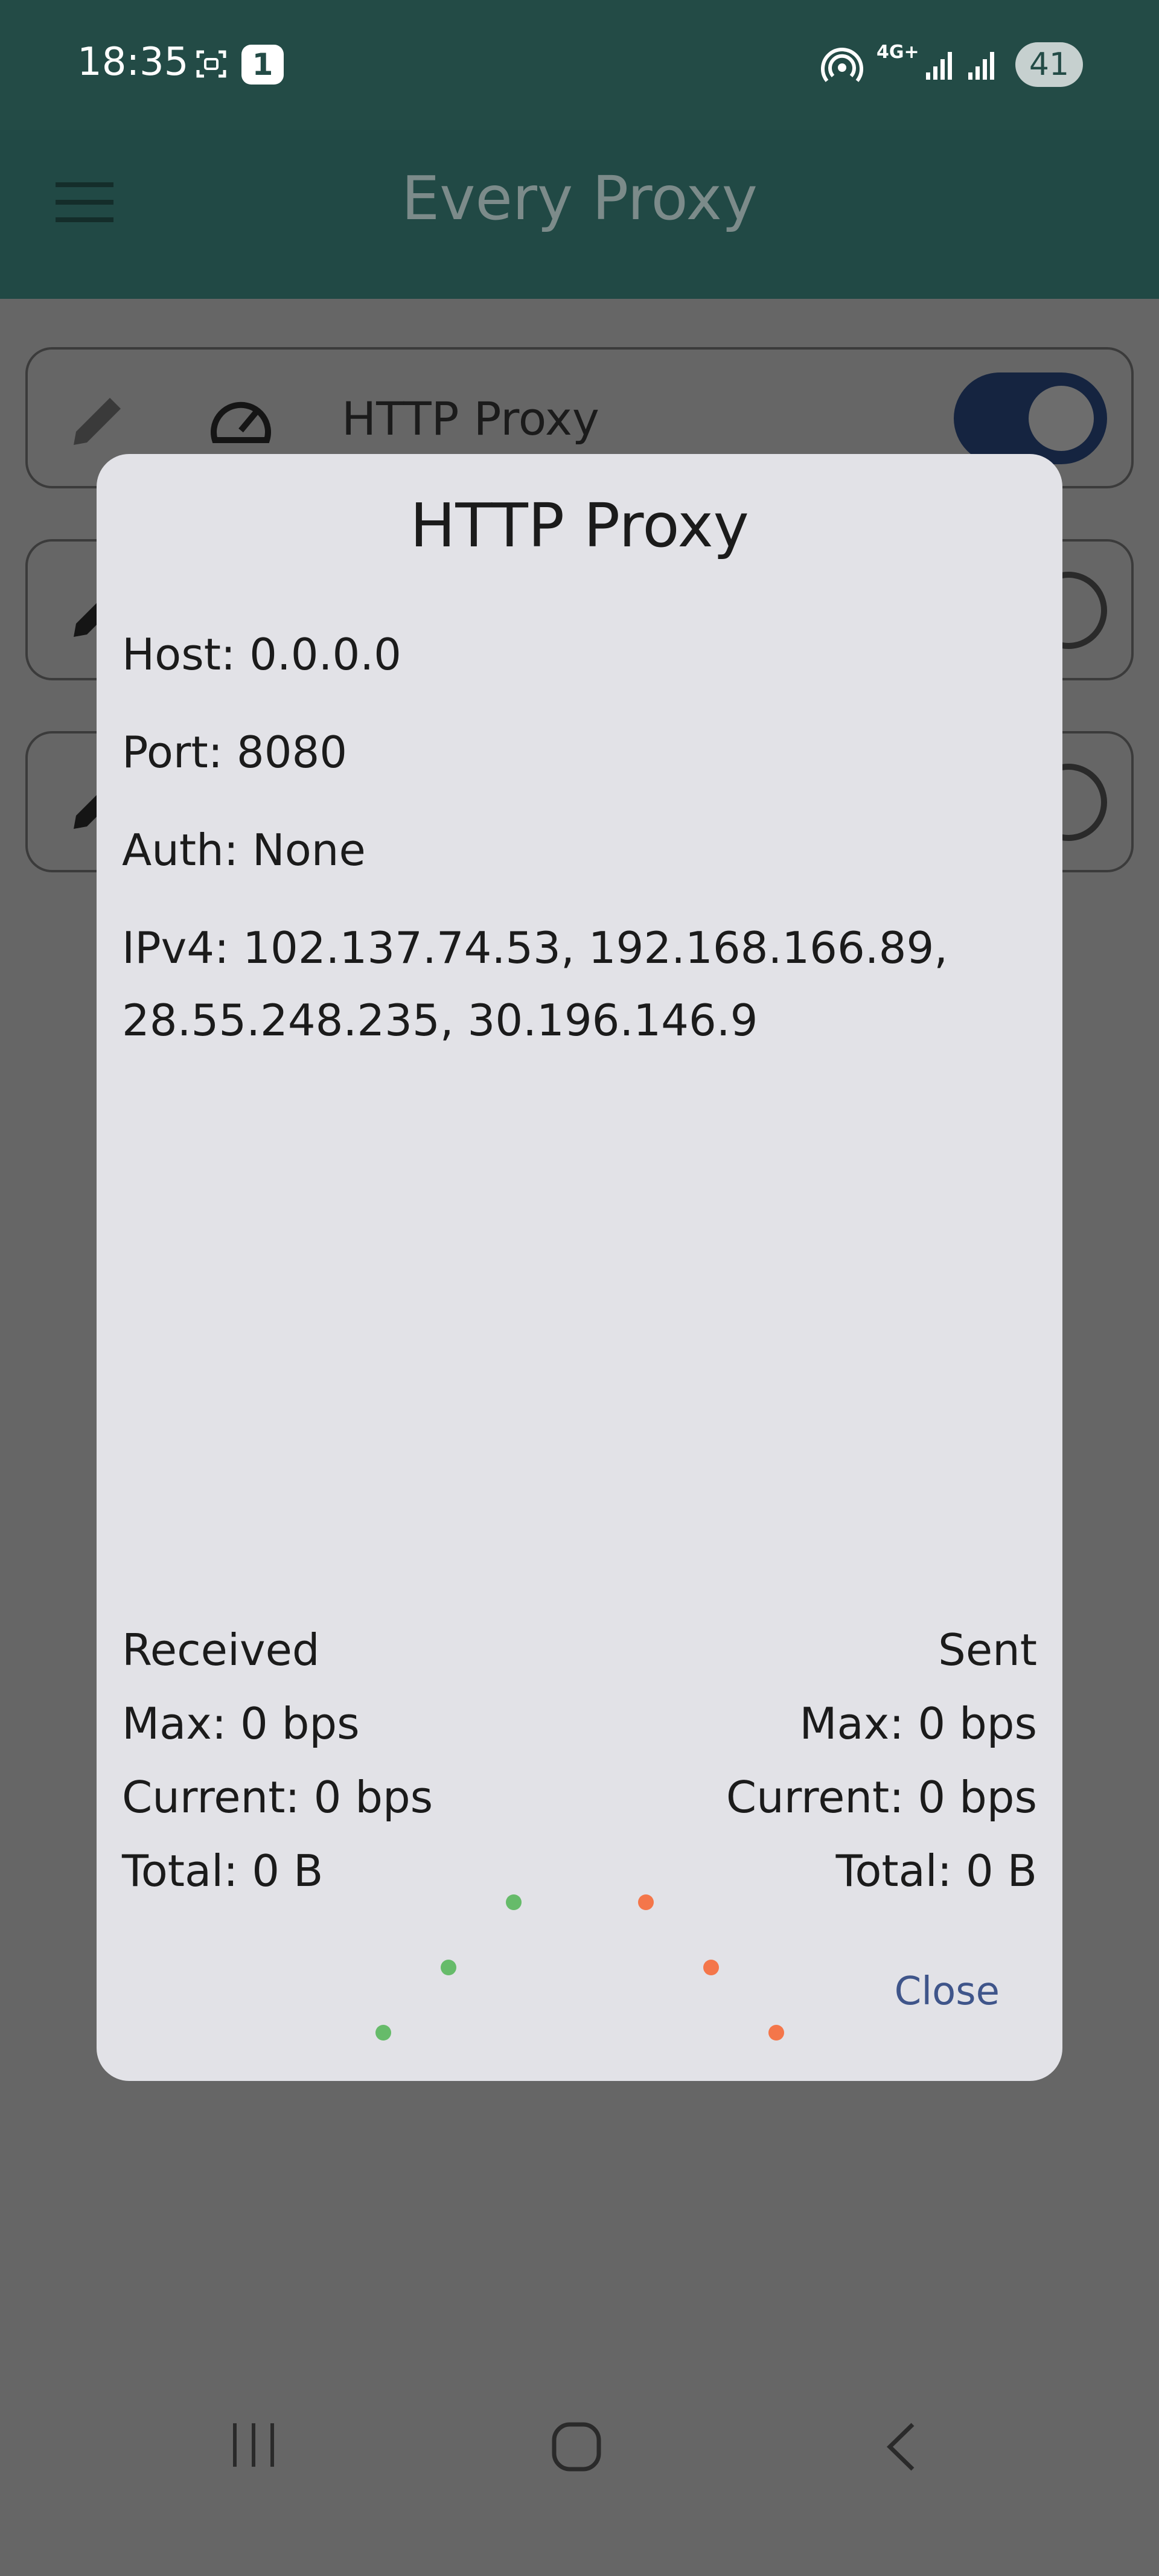  I want to click on ipv4-text-line1: IPv4: 102.137.74.53, 192.168.166.89,, so click(535, 947).